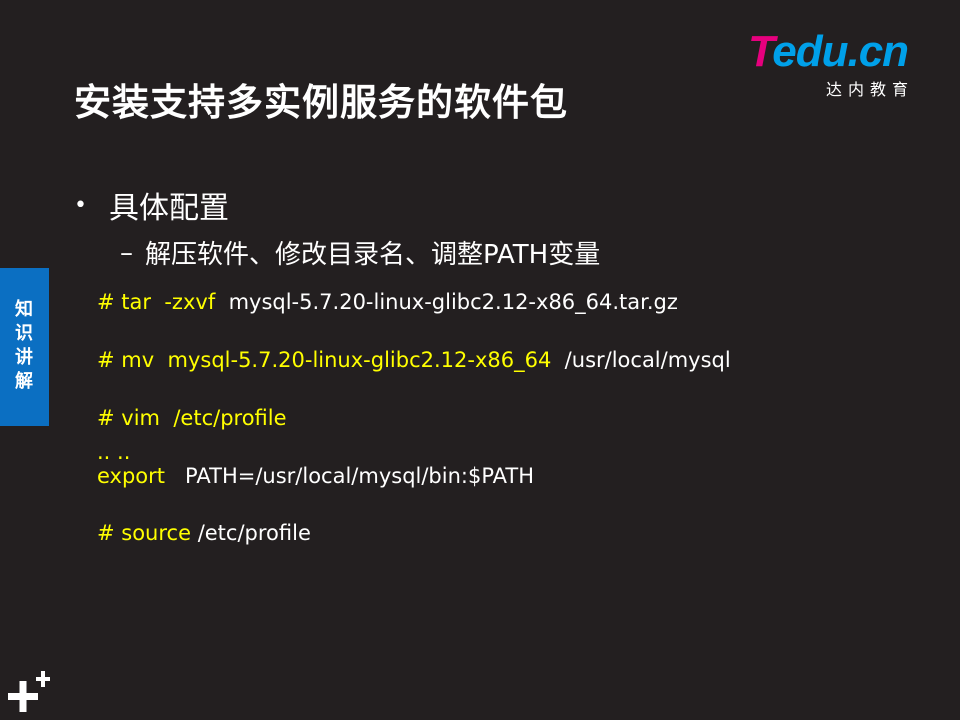 This screenshot has height=720, width=960. I want to click on sub-bullet-item: – 解压软件、修改目录名、调整PATH变量, so click(360, 252).